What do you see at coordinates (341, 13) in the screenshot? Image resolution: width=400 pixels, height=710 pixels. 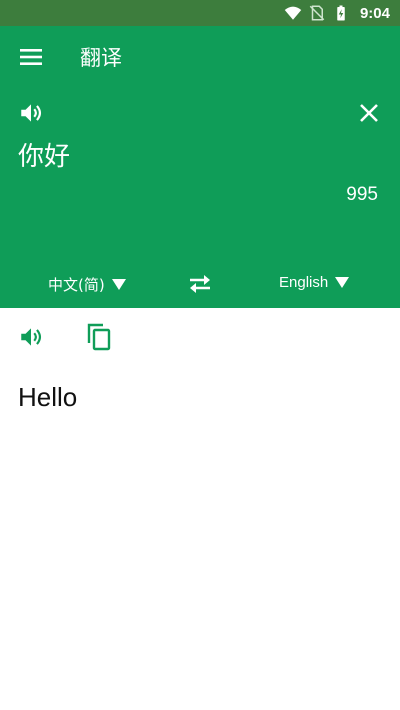 I see `battery-charging-icon` at bounding box center [341, 13].